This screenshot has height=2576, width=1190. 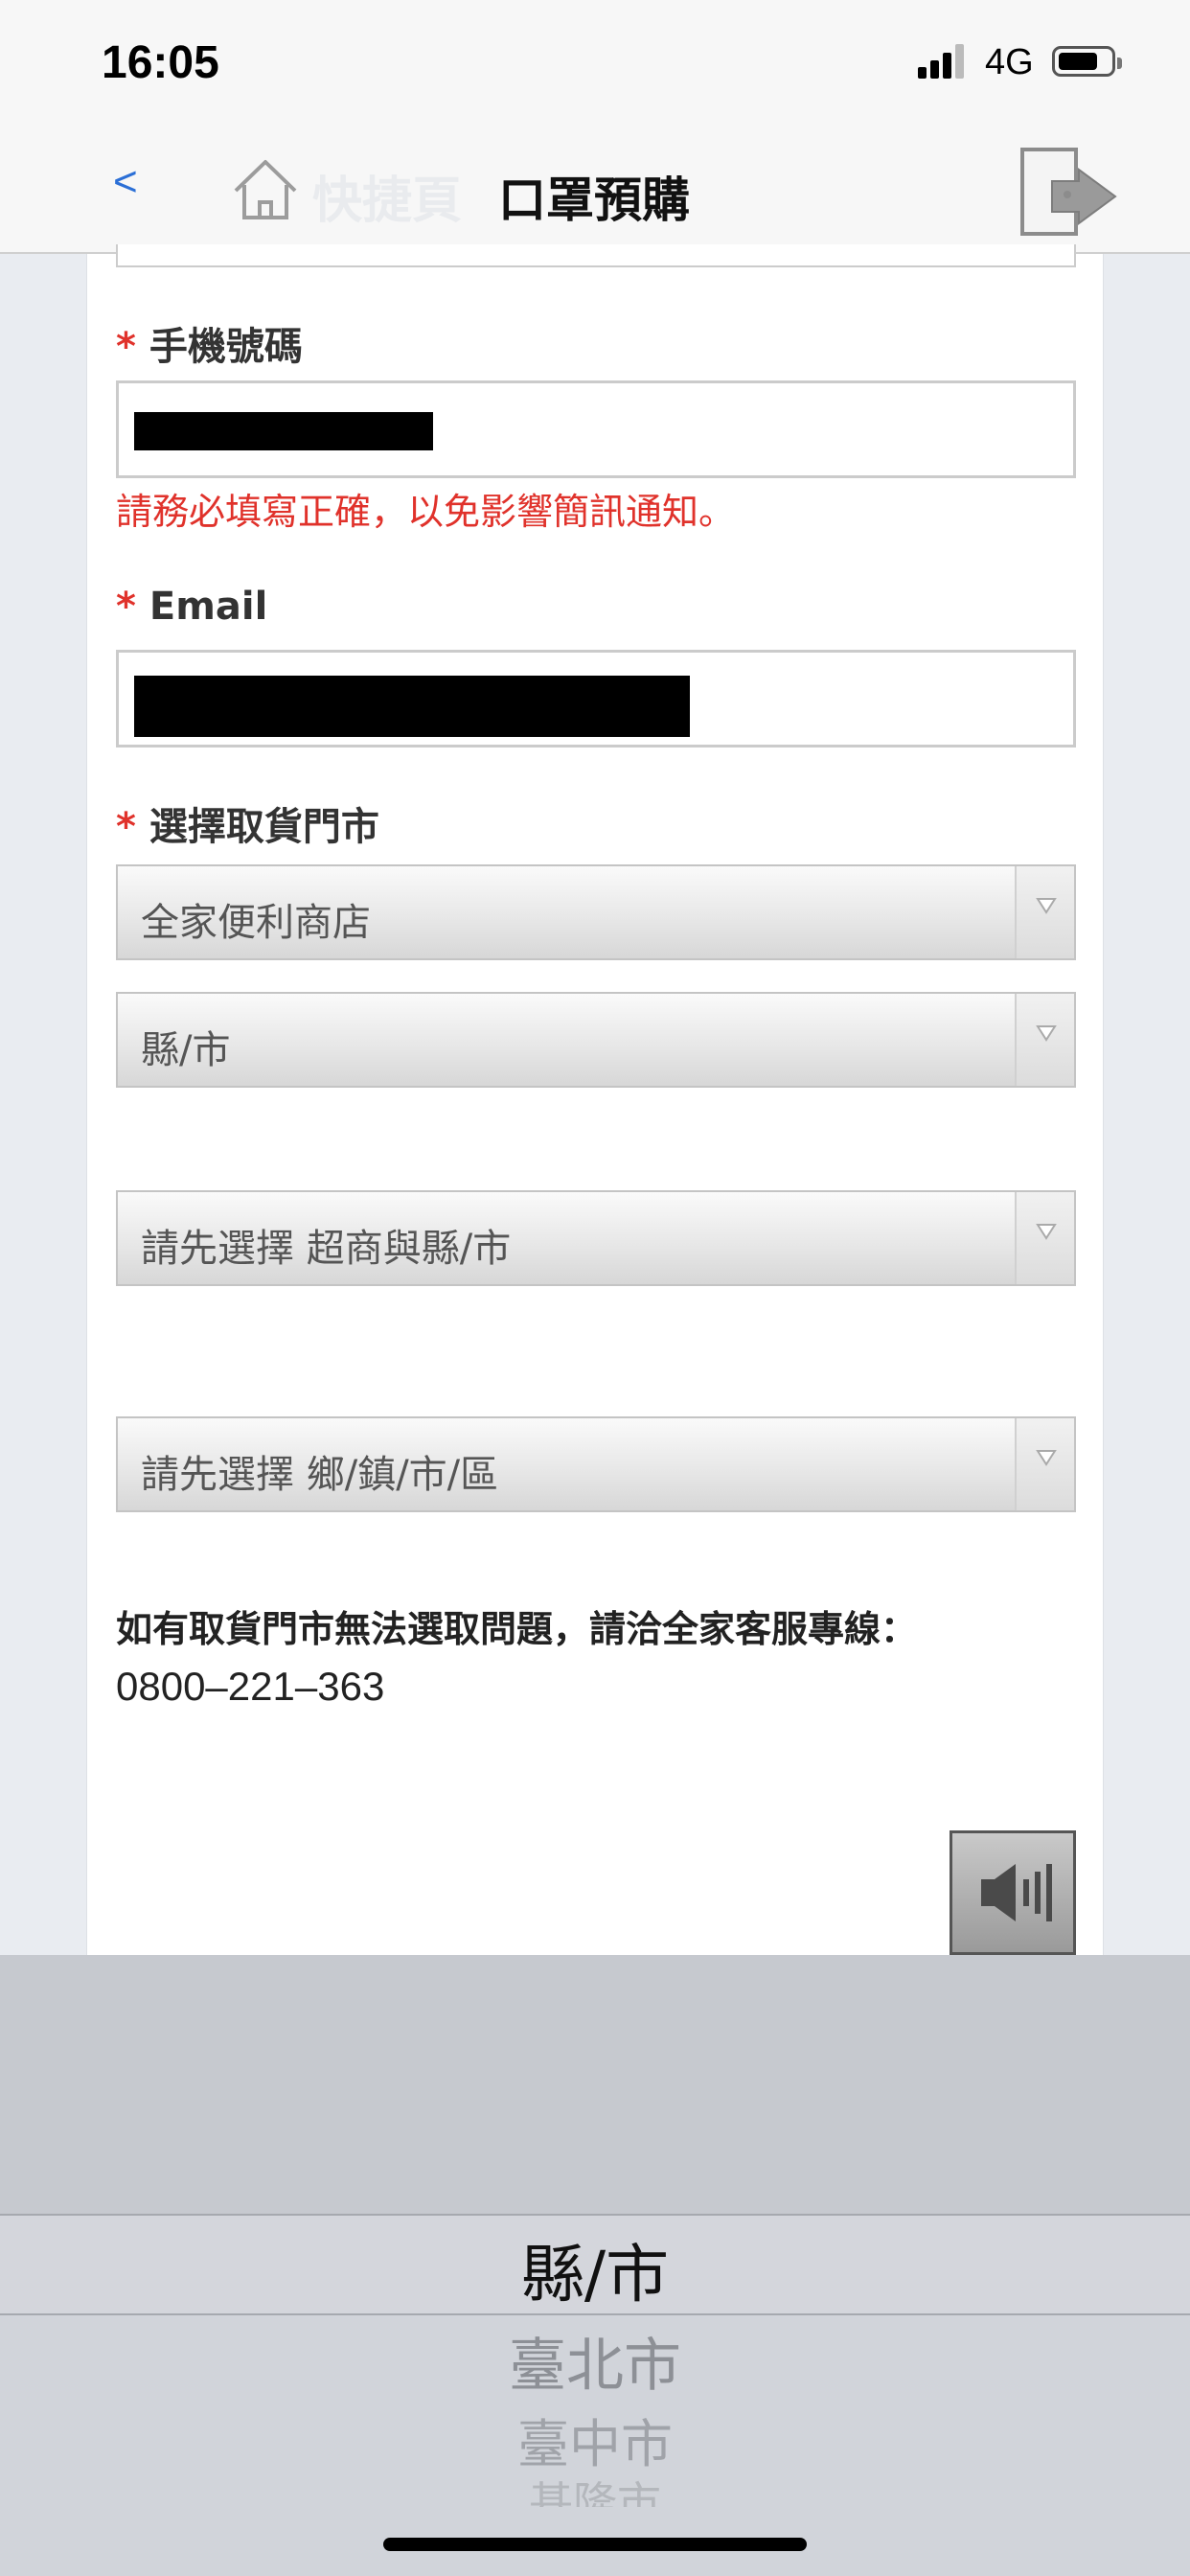 What do you see at coordinates (1087, 62) in the screenshot?
I see `battery-icon` at bounding box center [1087, 62].